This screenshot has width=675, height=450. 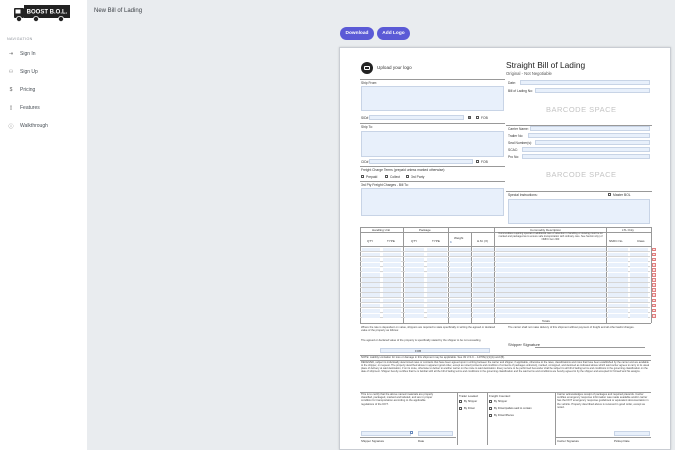 I want to click on special-instructions-field, so click(x=579, y=211).